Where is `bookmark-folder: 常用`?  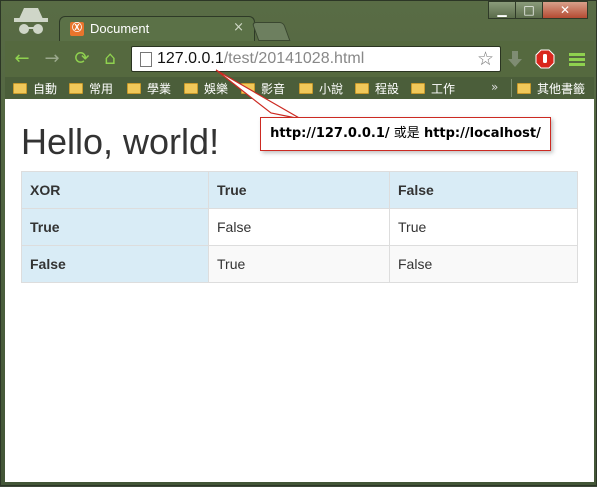
bookmark-folder: 常用 is located at coordinates (91, 88).